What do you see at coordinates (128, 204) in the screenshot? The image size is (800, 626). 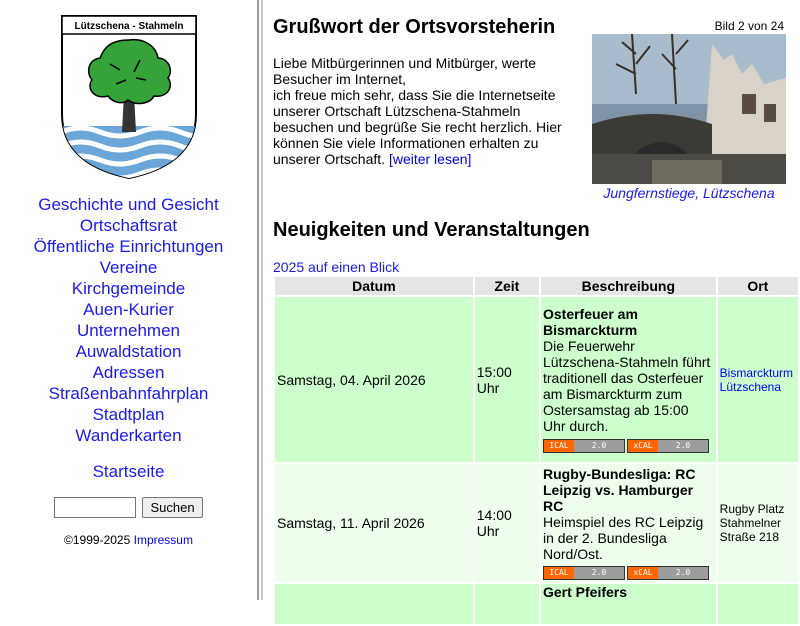 I see `nav-link-geschichte: Geschichte und Gesicht` at bounding box center [128, 204].